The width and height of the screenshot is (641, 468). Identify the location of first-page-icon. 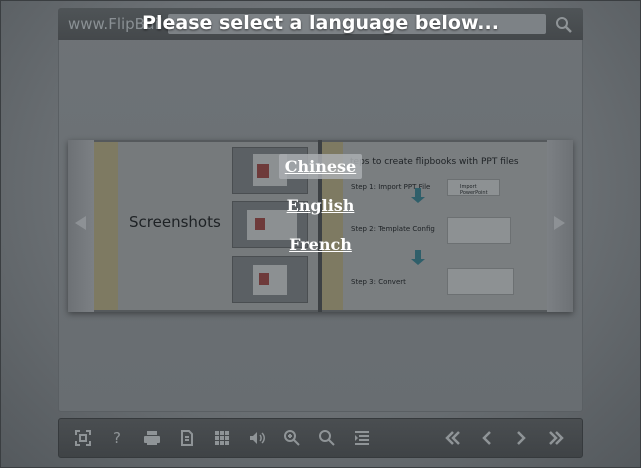
(453, 438).